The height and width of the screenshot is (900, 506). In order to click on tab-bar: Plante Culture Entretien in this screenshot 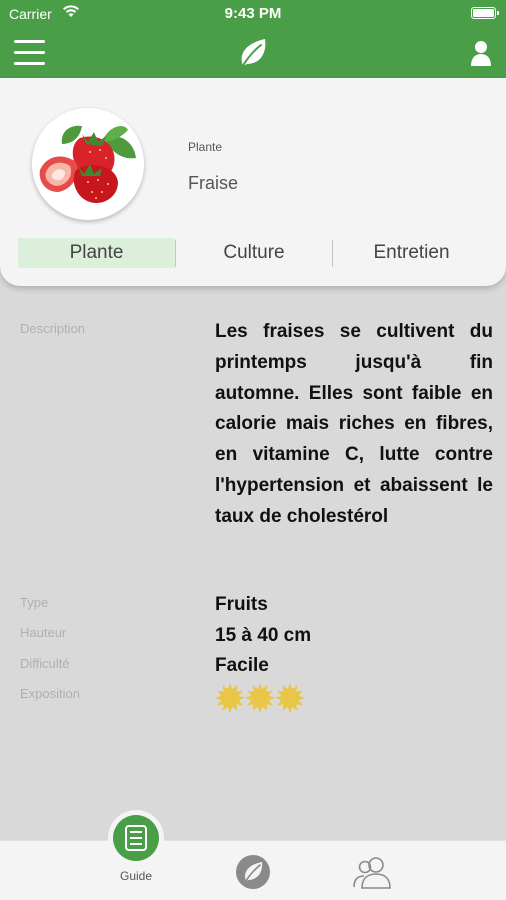, I will do `click(254, 253)`.